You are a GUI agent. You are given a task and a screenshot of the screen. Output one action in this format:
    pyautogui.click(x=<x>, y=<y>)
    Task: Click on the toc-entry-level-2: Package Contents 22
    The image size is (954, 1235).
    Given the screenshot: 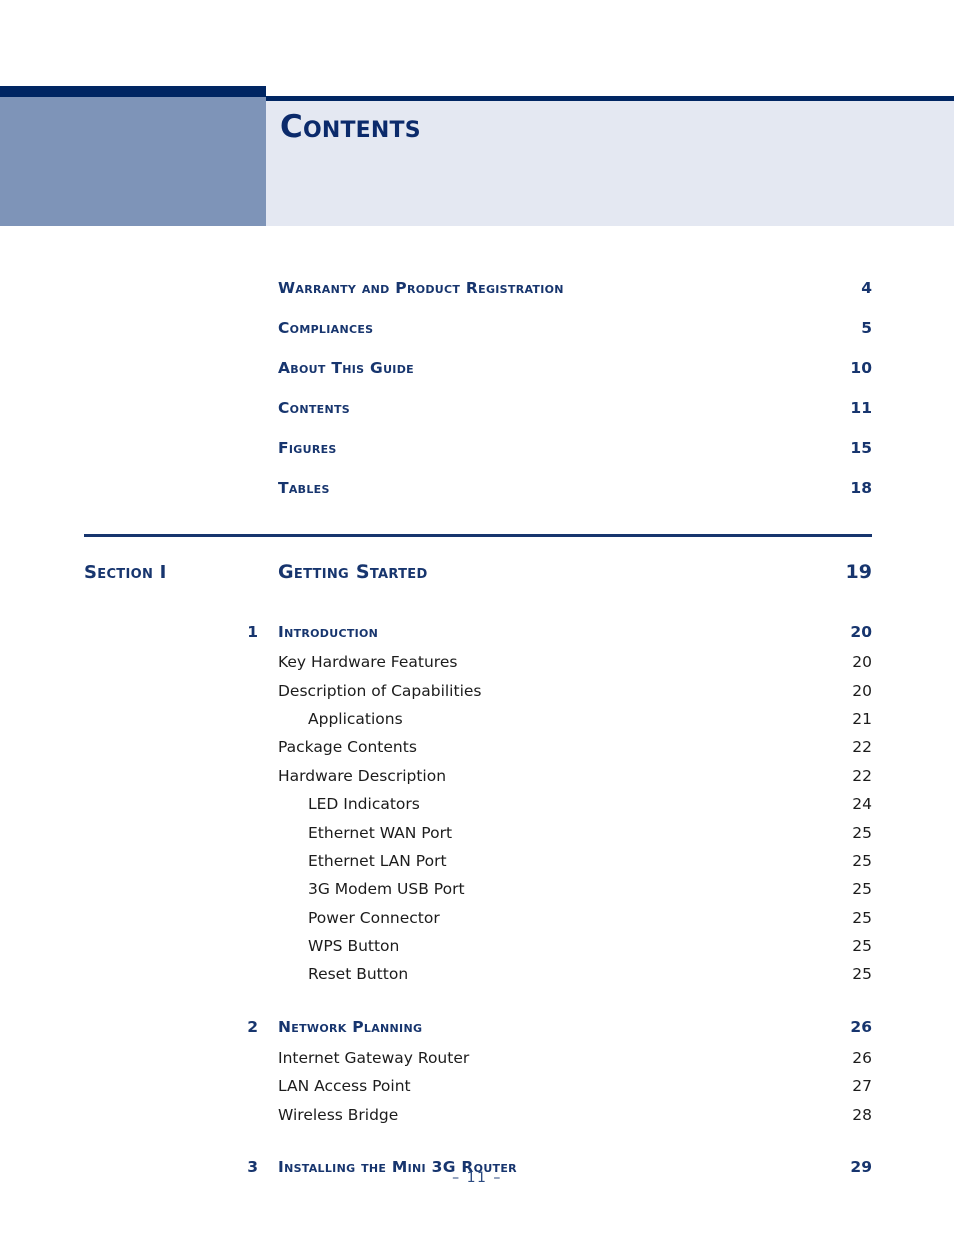 What is the action you would take?
    pyautogui.click(x=478, y=747)
    